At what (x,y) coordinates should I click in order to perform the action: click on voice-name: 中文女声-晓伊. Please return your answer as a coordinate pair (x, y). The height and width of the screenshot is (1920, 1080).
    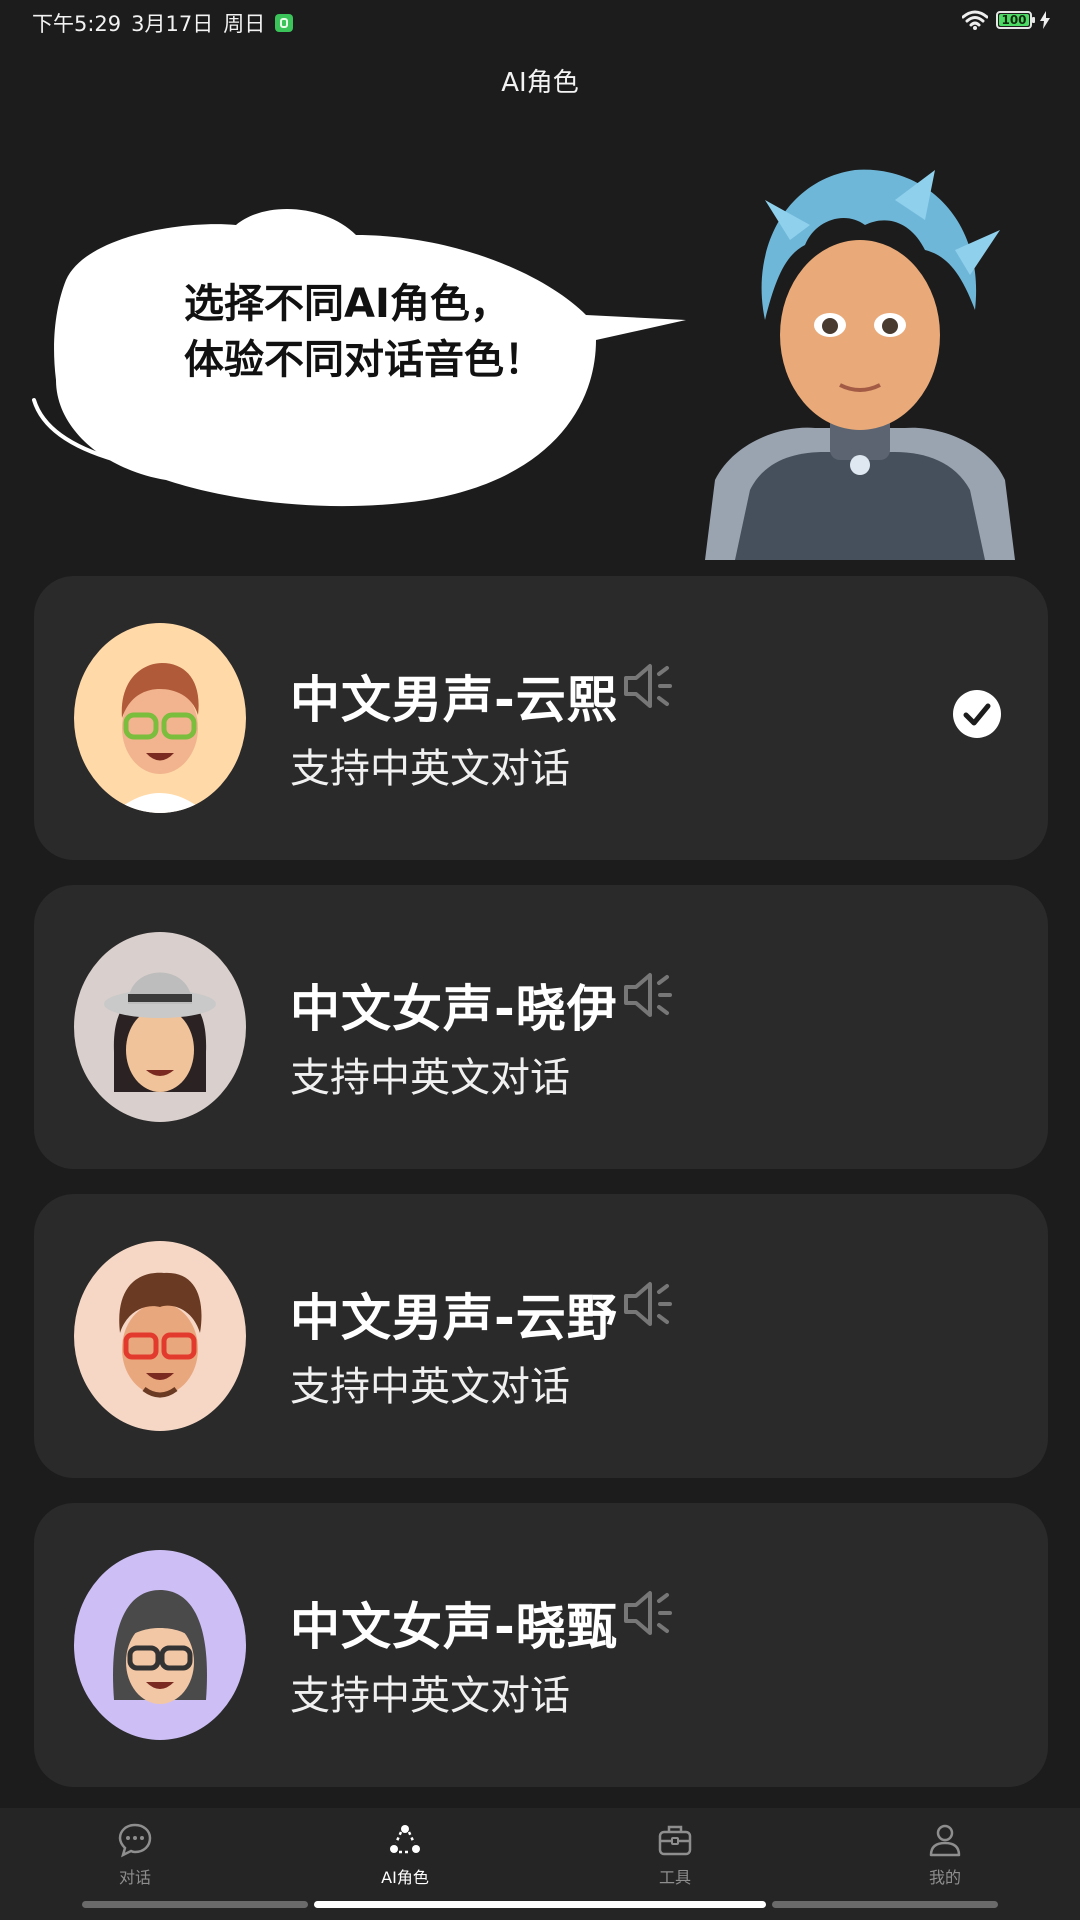
    Looking at the image, I should click on (454, 1009).